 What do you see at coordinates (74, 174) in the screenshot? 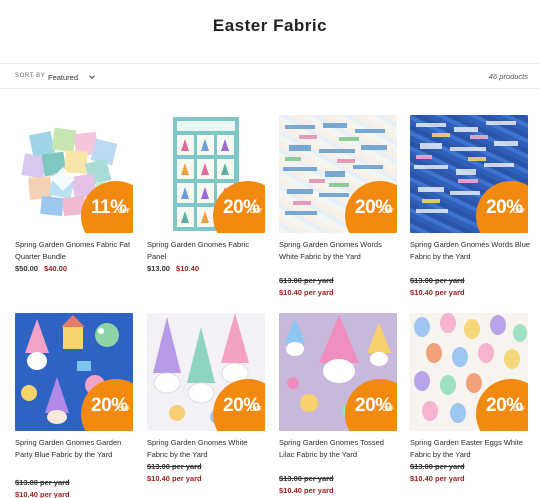
I see `product-image: 11% OFF` at bounding box center [74, 174].